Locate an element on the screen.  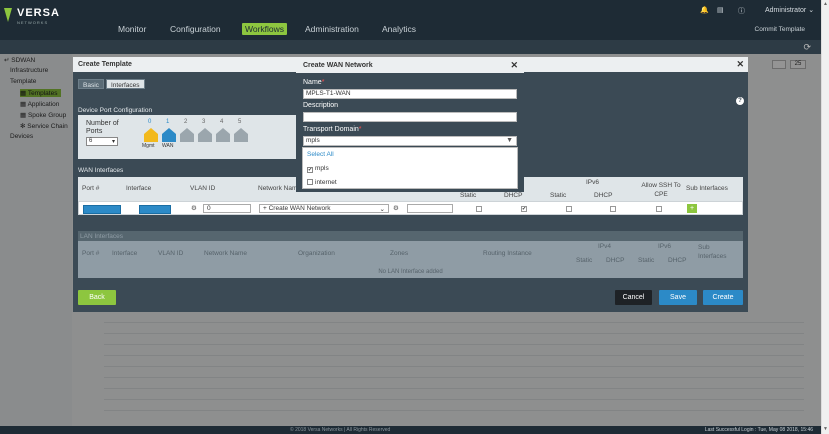
tasks-icon: ▤ is located at coordinates (720, 10).